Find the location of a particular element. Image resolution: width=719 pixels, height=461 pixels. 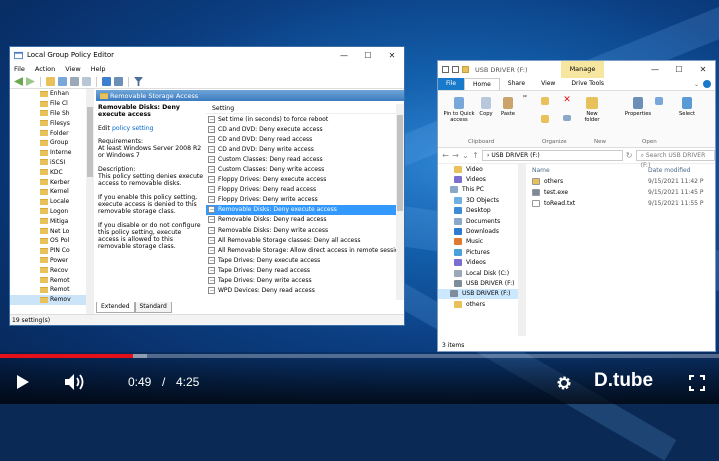

policy-setting-row: Tape Drives: Deny read access is located at coordinates (305, 270).